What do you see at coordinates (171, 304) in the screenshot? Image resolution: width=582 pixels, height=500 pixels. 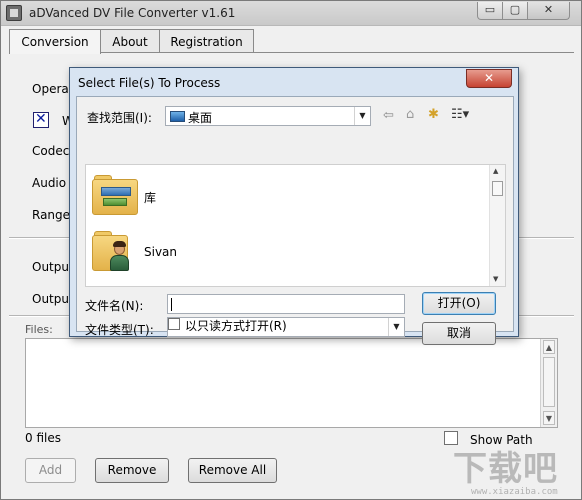 I see `text-cursor` at bounding box center [171, 304].